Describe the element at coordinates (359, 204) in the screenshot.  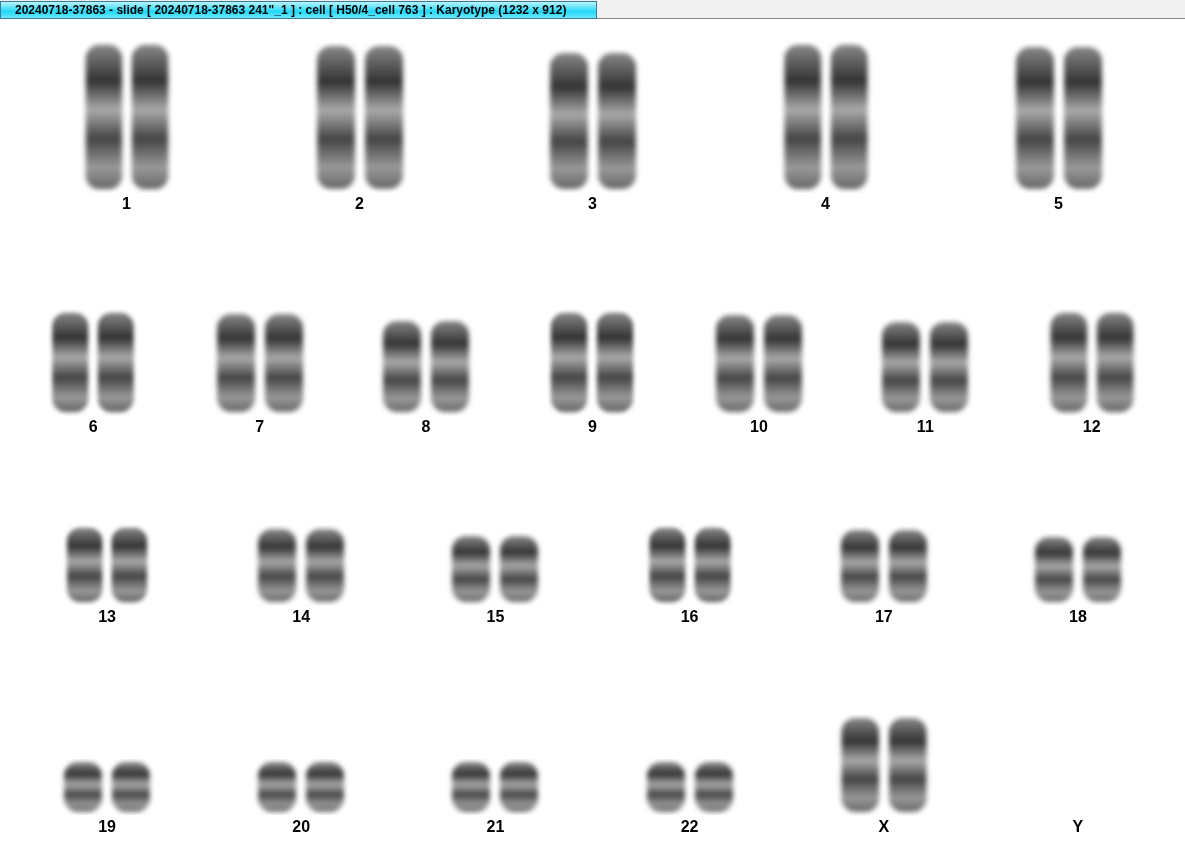
I see `chromosome-label: 2` at that location.